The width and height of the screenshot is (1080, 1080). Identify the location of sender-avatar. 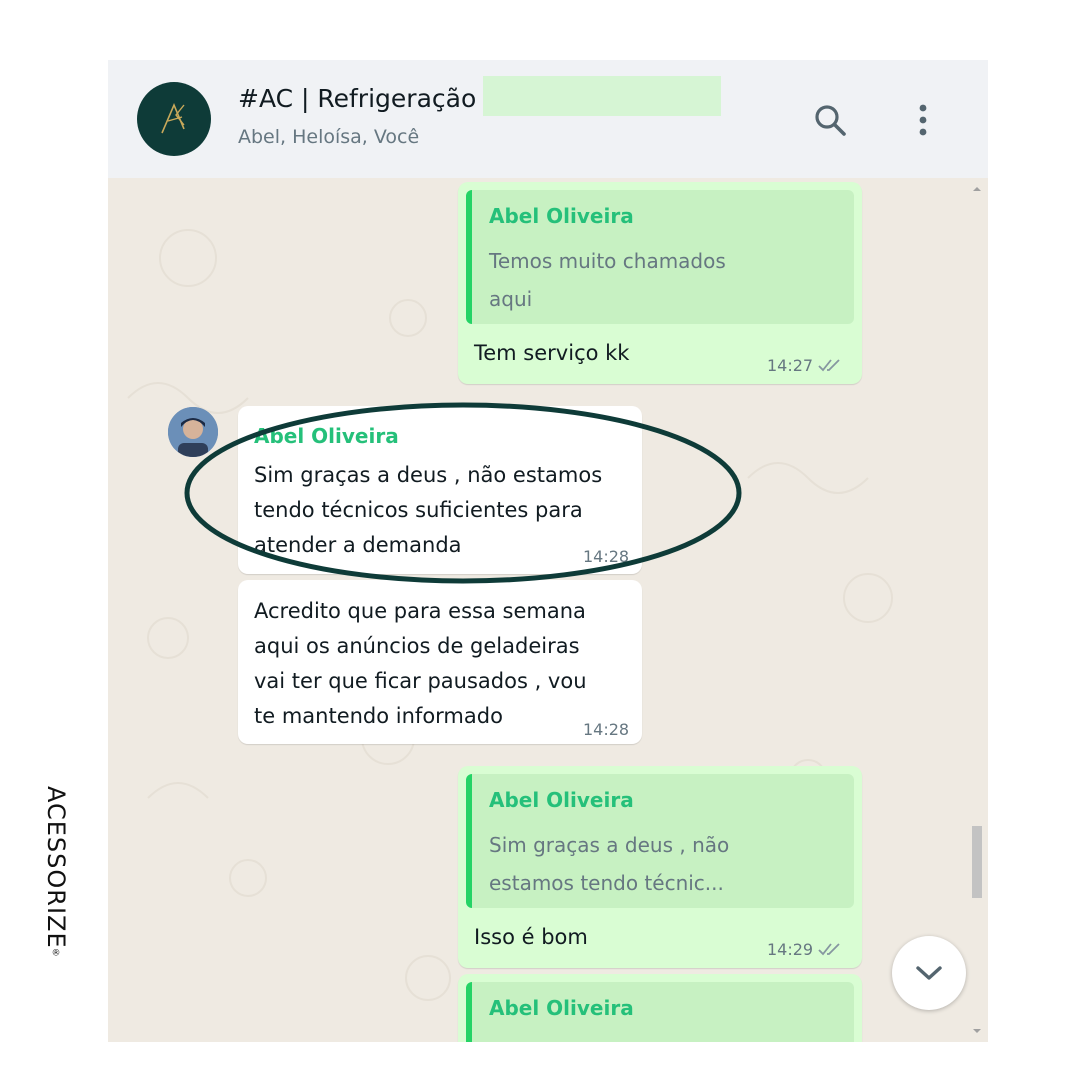
(193, 432).